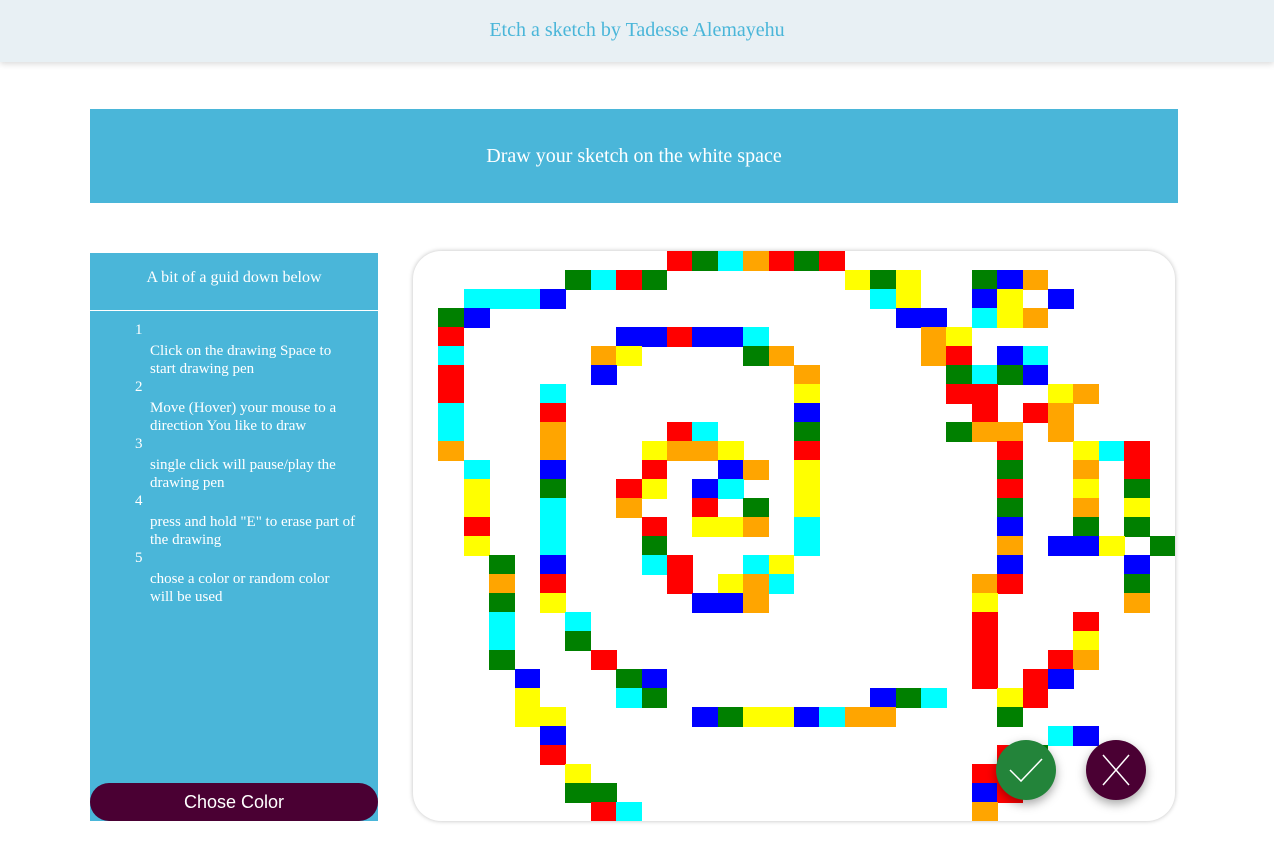 This screenshot has width=1274, height=849. I want to click on app-title: Etch a sketch by Tadesse Alemayehu, so click(637, 30).